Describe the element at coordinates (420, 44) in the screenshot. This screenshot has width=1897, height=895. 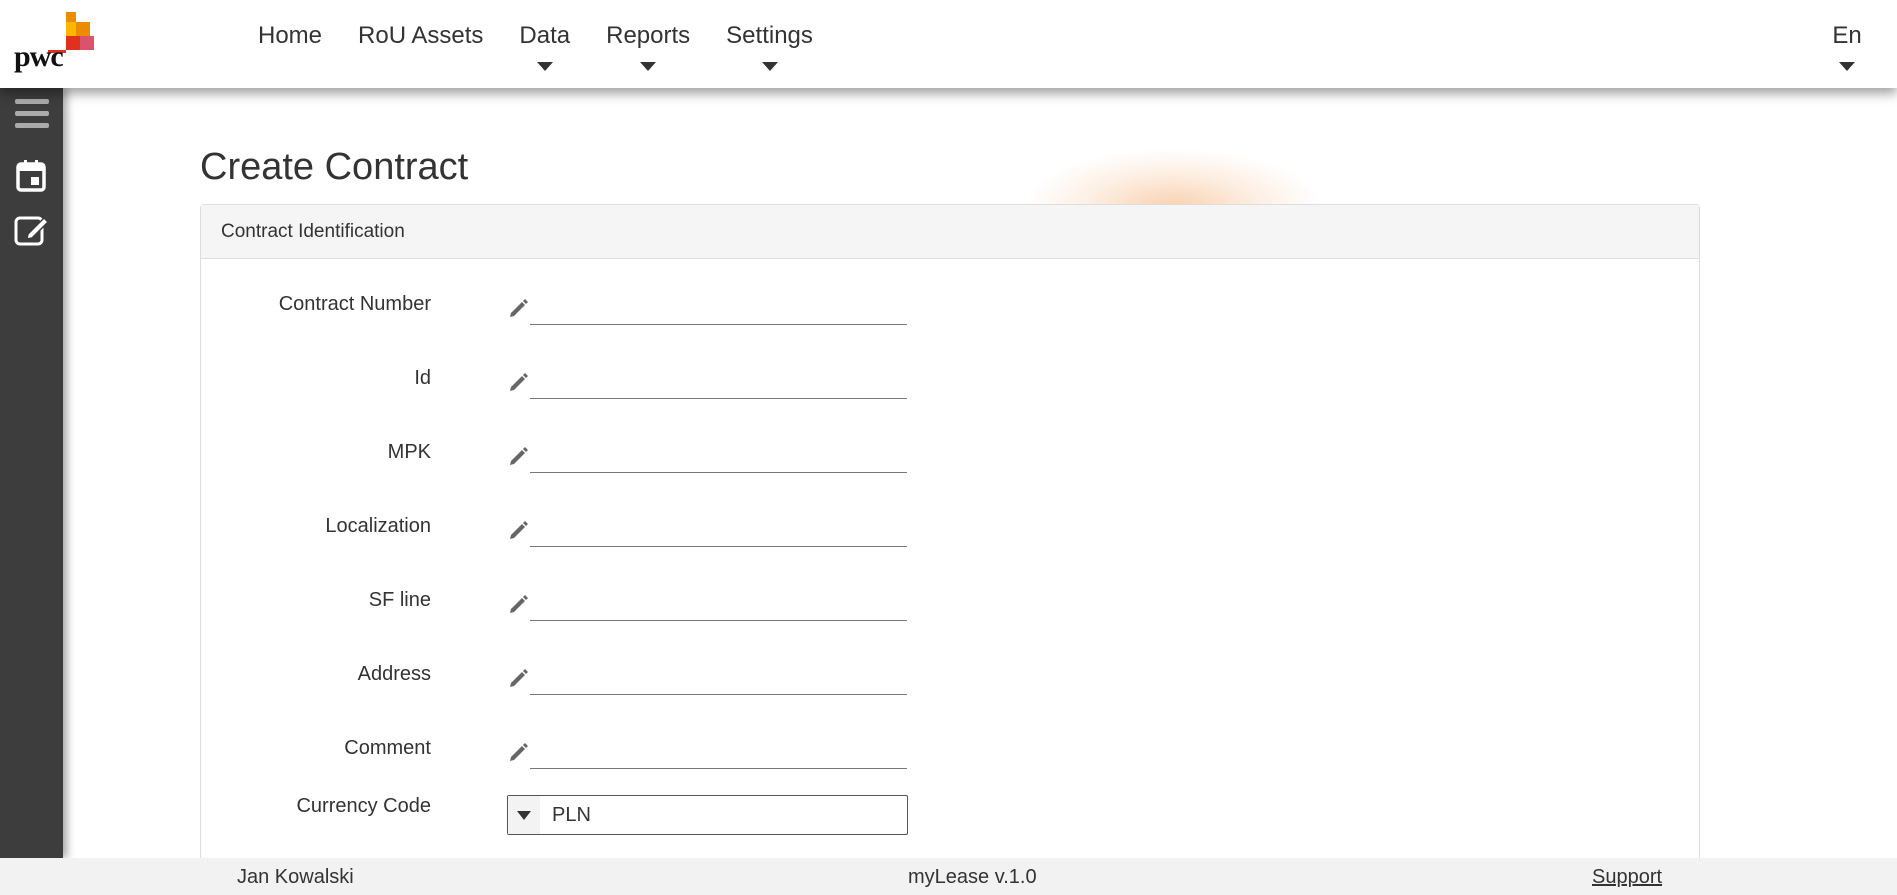
I see `nav-rou-assets: RoU Assets` at that location.